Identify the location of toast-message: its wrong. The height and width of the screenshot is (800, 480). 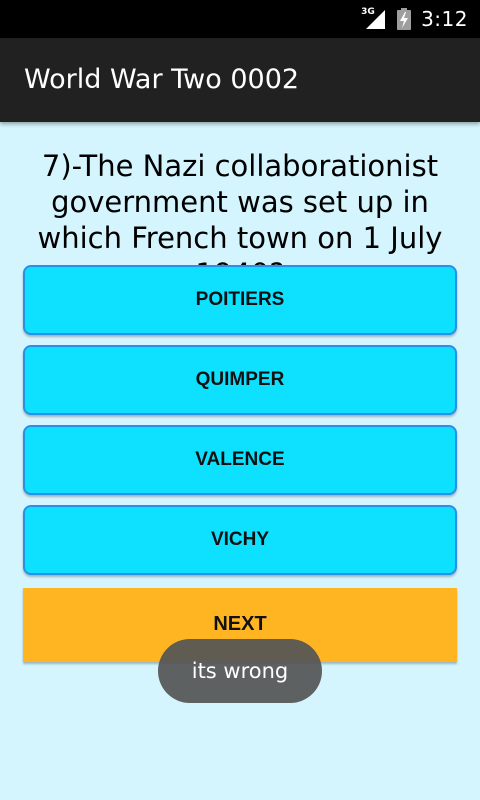
(240, 671).